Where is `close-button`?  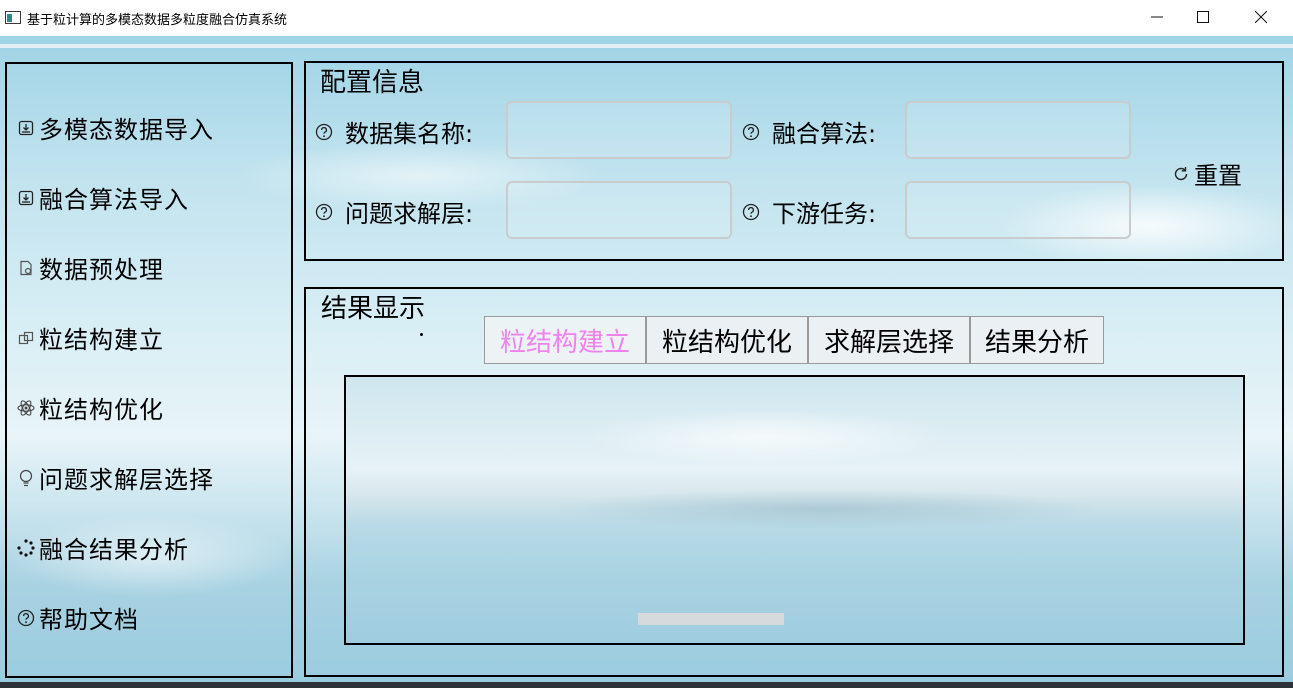 close-button is located at coordinates (1261, 17).